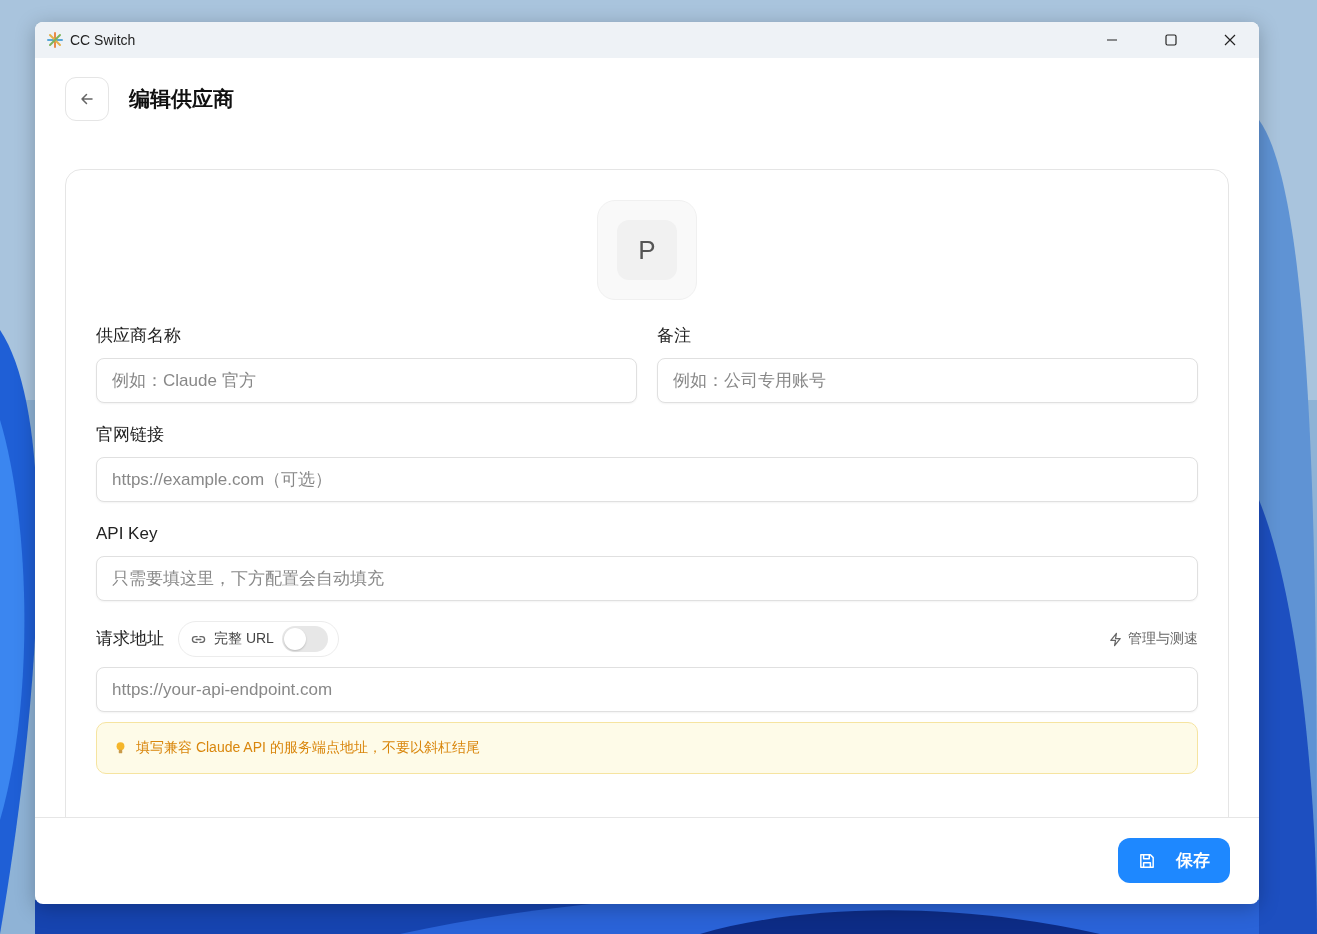 The image size is (1317, 934). What do you see at coordinates (139, 336) in the screenshot?
I see `field-label: 供应商名称` at bounding box center [139, 336].